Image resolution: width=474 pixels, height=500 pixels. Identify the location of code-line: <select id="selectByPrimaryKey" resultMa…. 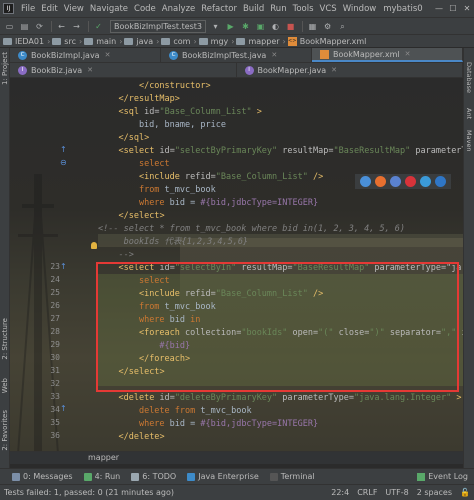
(280, 151).